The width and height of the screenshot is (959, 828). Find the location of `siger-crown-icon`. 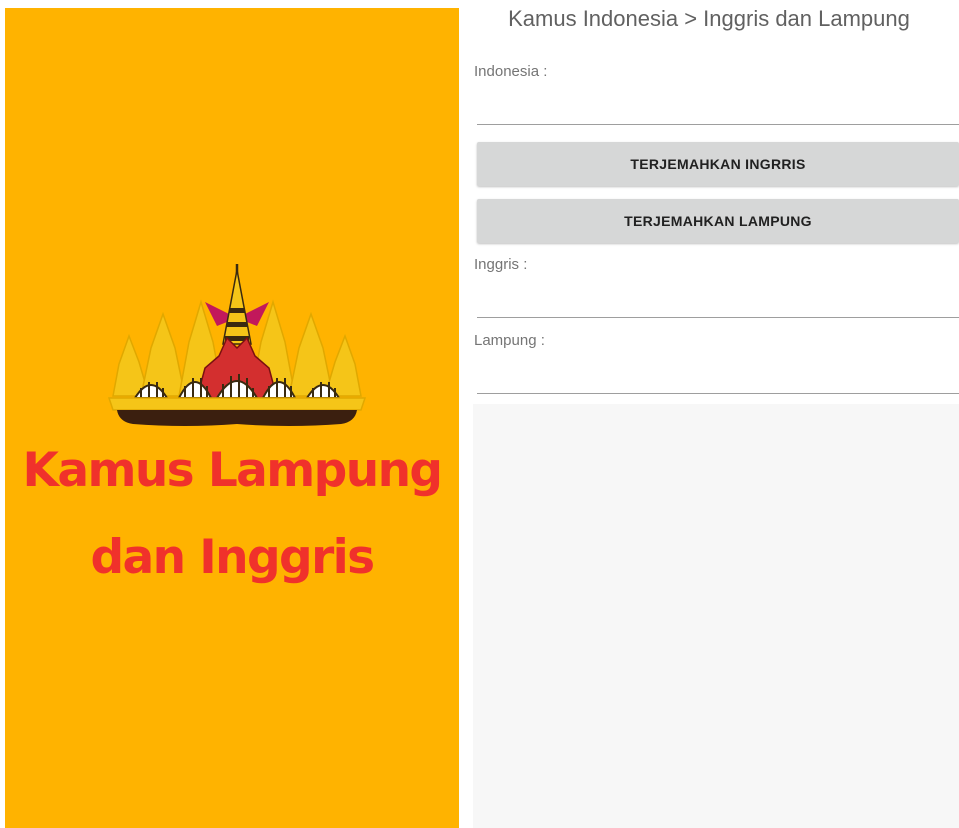

siger-crown-icon is located at coordinates (237, 345).